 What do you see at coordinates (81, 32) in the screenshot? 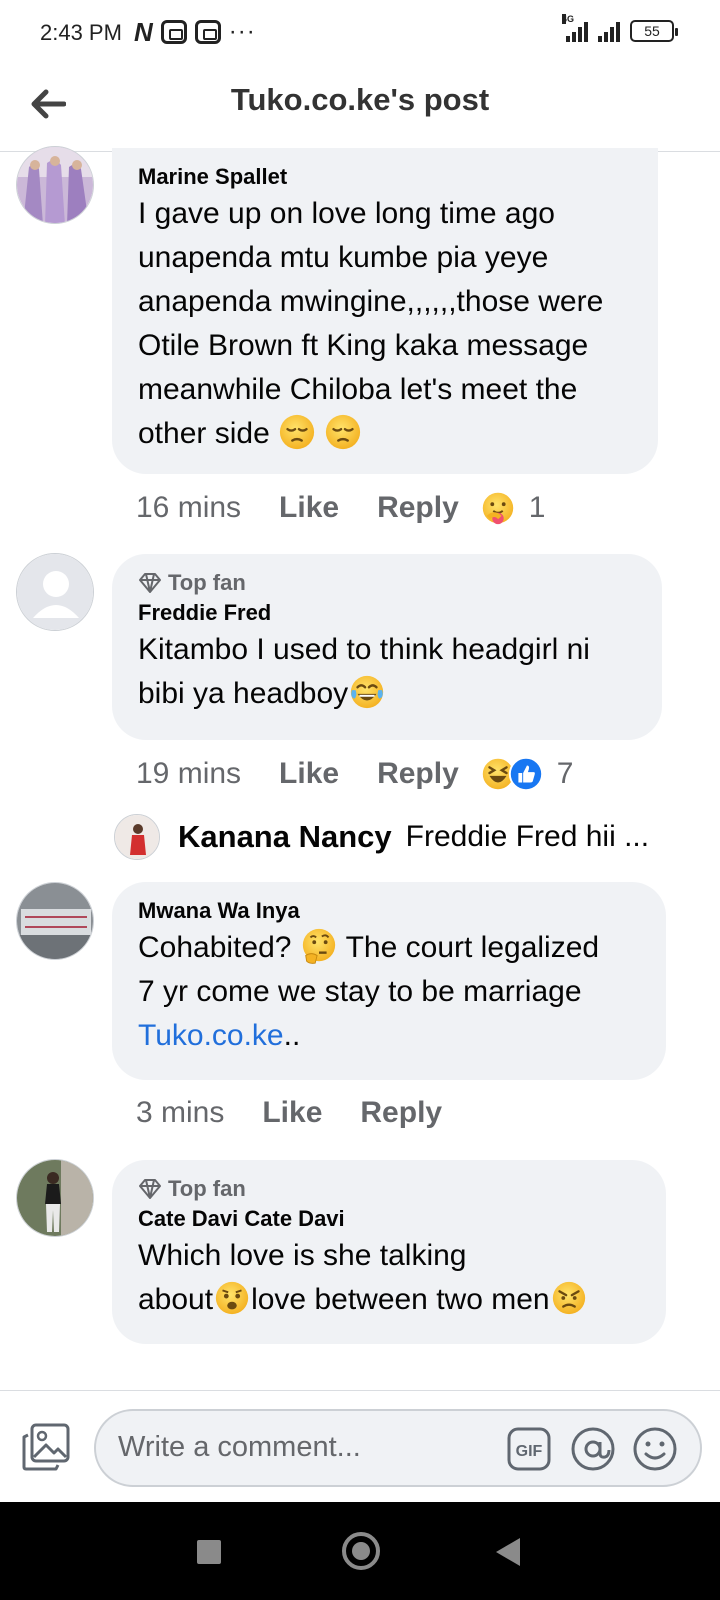
I see `status-time: 2:43 PM` at bounding box center [81, 32].